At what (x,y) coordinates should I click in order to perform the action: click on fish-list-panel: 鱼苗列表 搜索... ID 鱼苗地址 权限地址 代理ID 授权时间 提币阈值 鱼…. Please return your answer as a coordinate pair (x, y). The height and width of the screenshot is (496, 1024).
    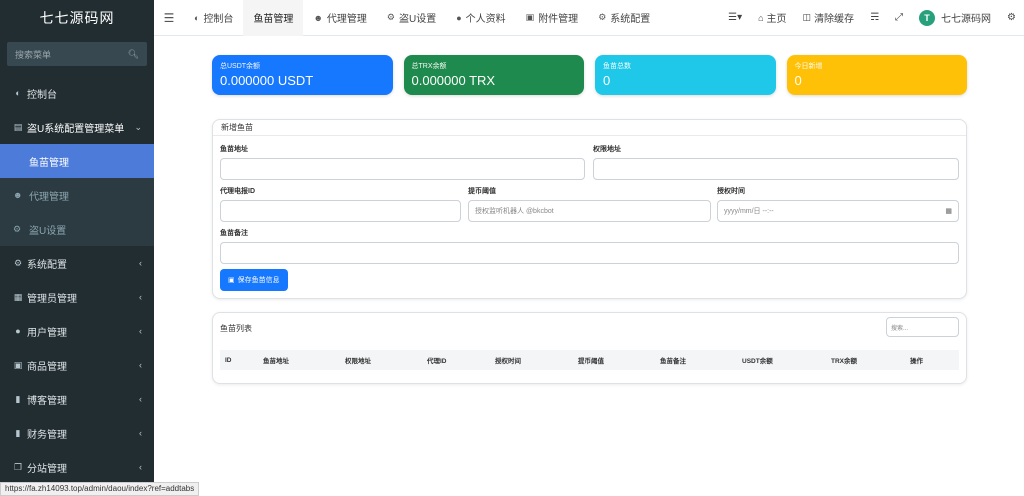
    Looking at the image, I should click on (589, 348).